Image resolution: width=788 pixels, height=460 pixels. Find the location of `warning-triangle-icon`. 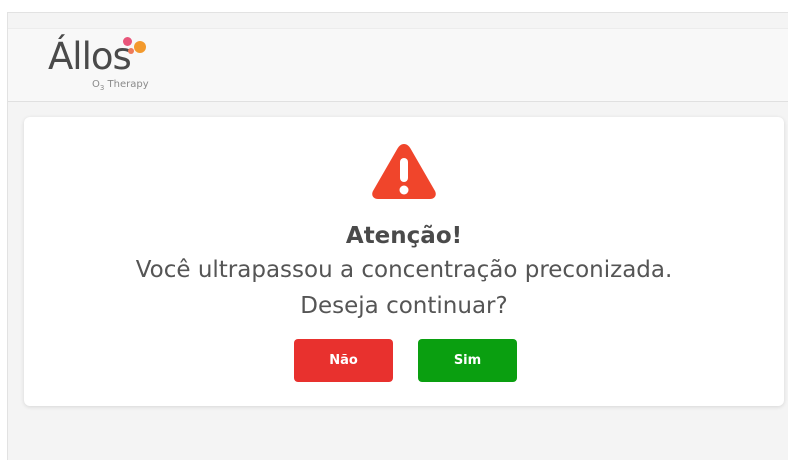

warning-triangle-icon is located at coordinates (404, 171).